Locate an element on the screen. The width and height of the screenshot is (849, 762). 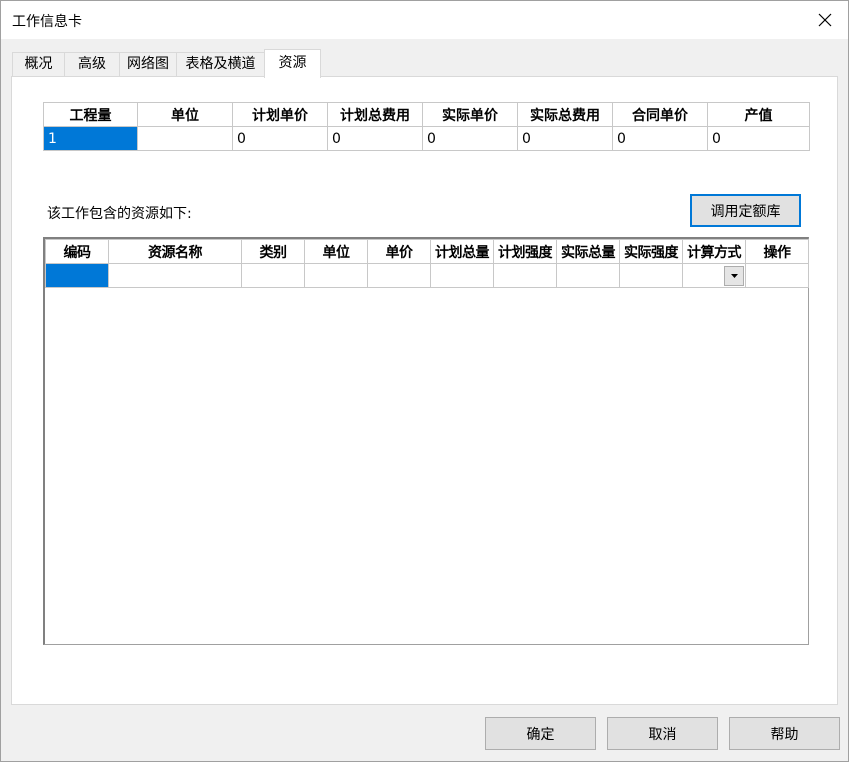
table-row: 1 0 0 0 0 0 0 is located at coordinates (426, 138).